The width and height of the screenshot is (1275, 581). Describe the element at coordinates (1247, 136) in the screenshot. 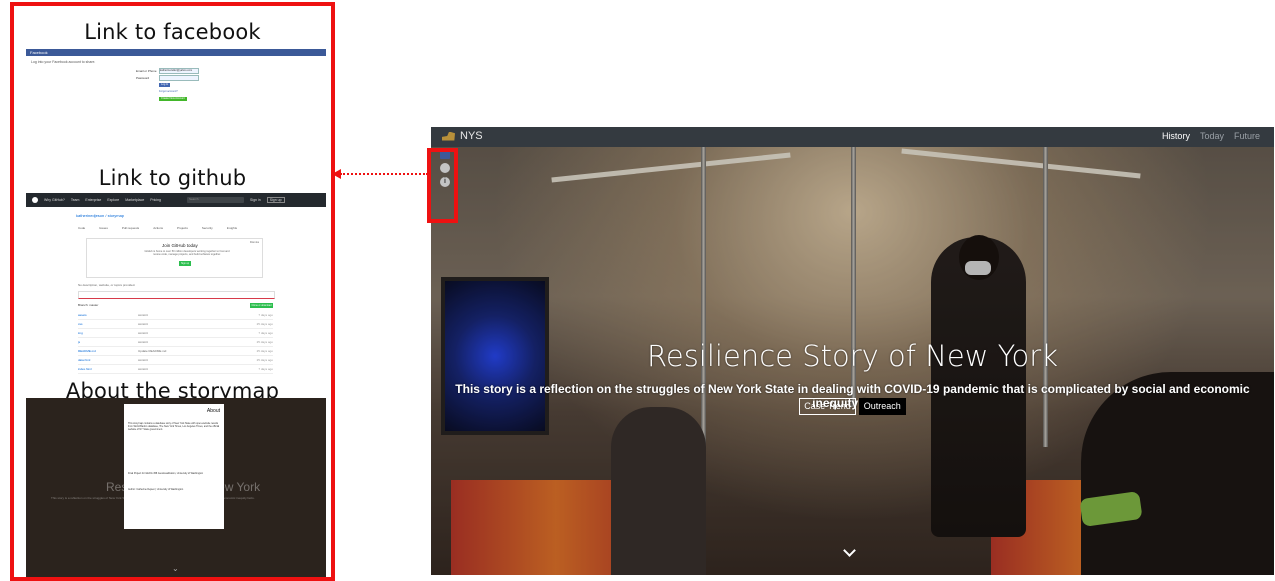

I see `nav-future: Future` at that location.